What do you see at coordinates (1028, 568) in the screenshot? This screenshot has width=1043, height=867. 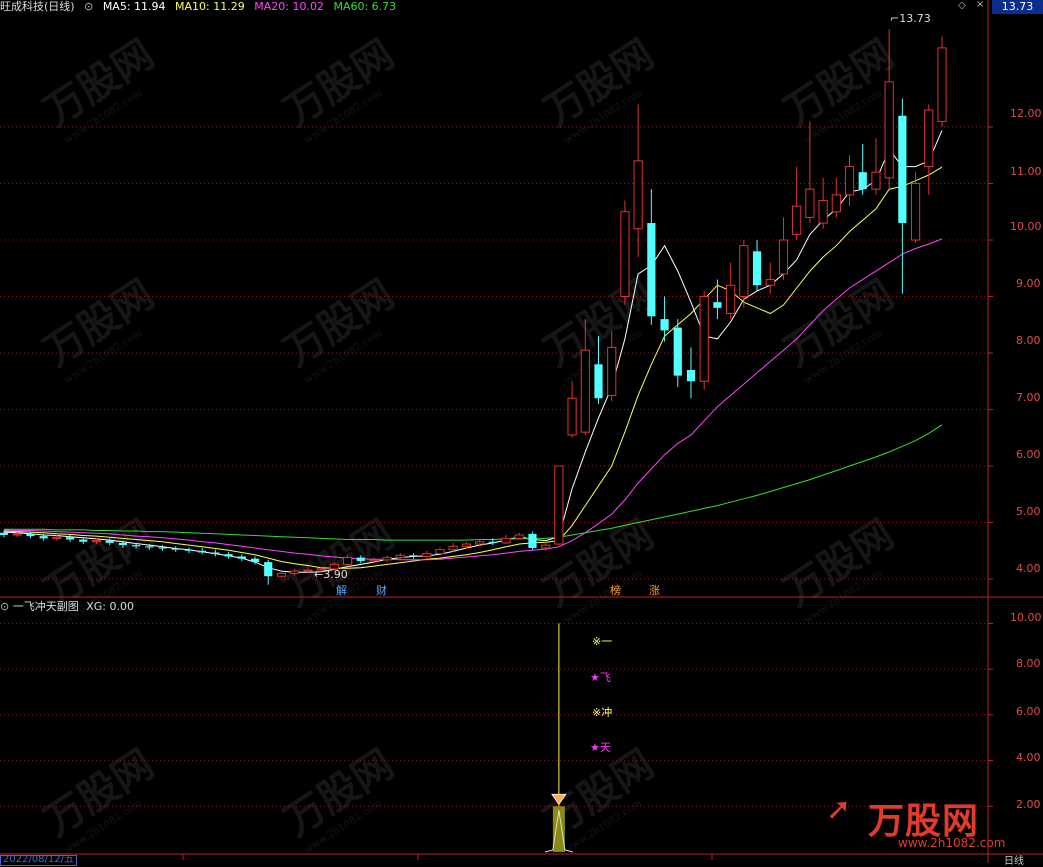 I see `price-tick: 4.00` at bounding box center [1028, 568].